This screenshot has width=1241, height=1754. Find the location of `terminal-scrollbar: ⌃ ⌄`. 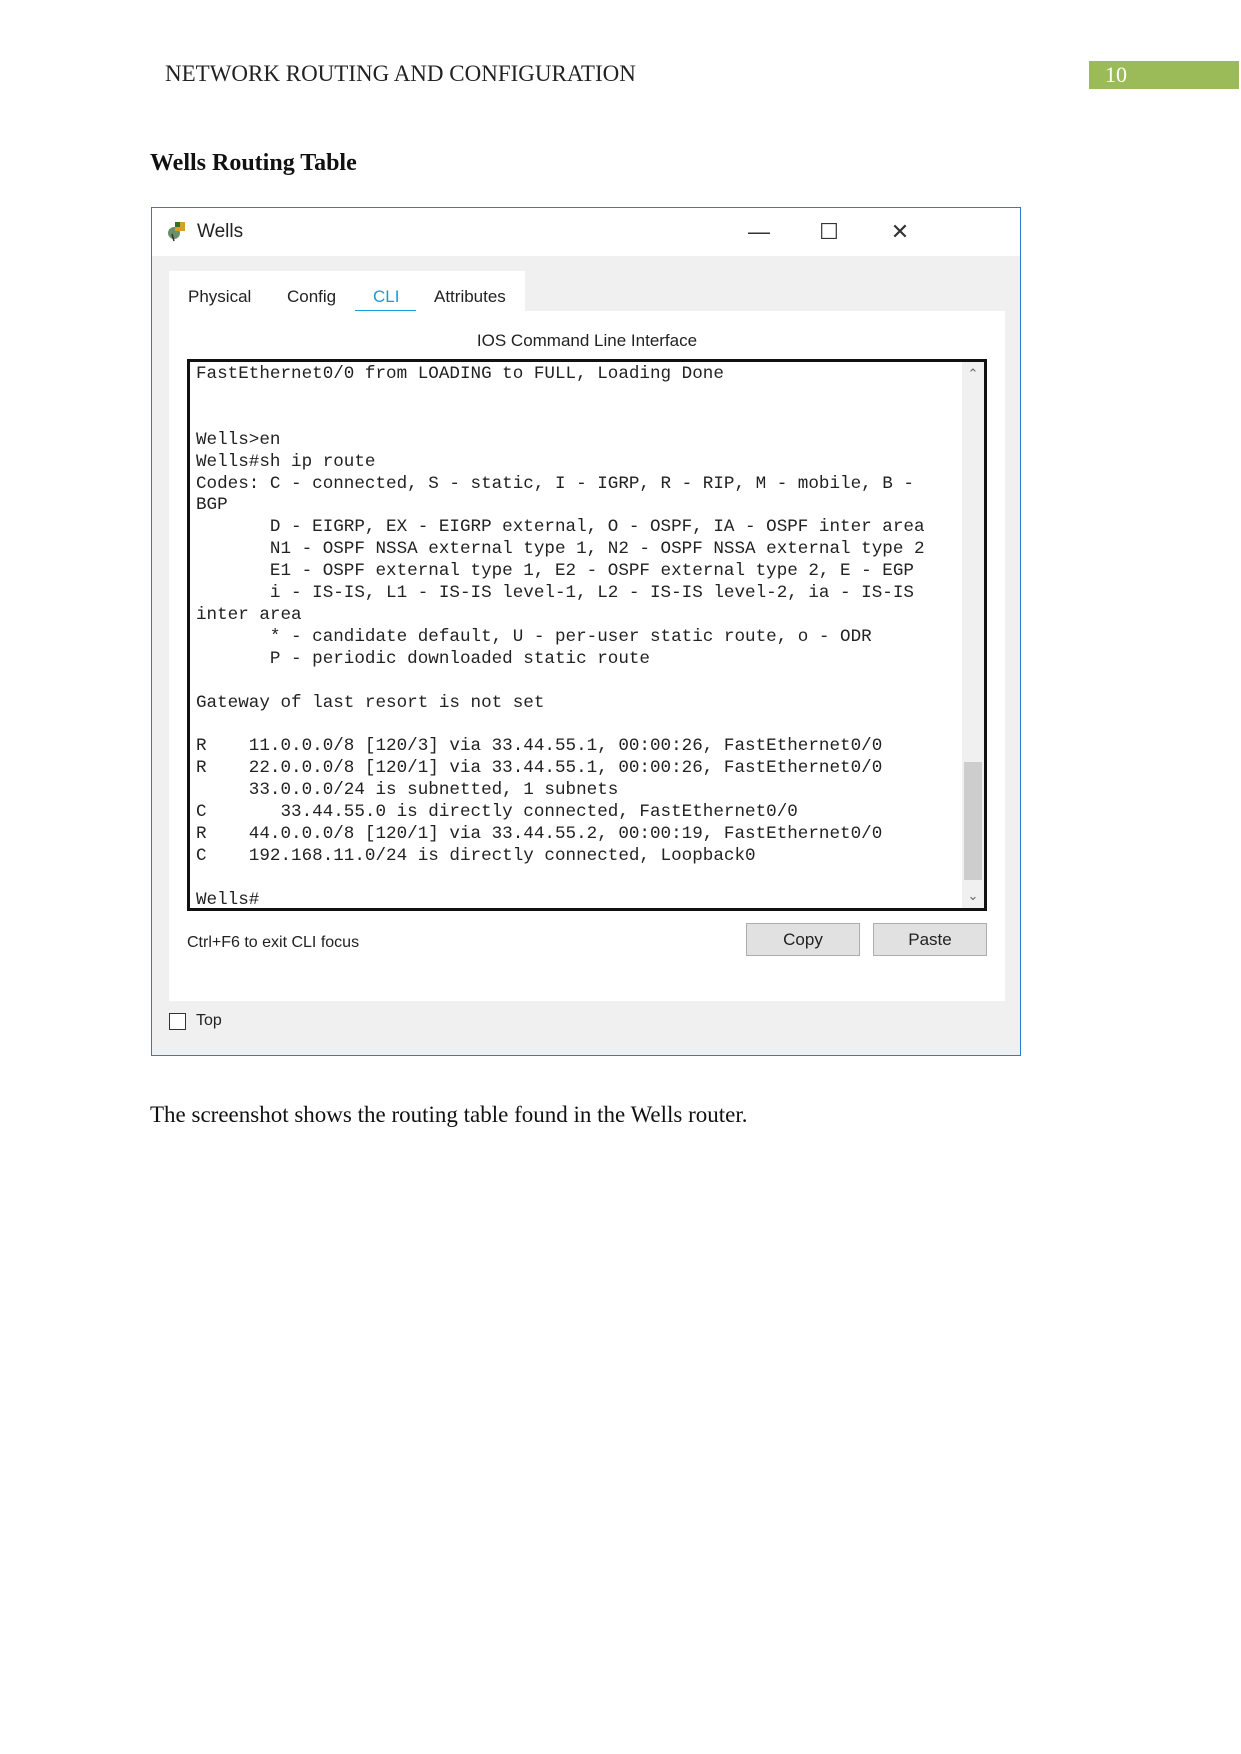

terminal-scrollbar: ⌃ ⌄ is located at coordinates (973, 635).